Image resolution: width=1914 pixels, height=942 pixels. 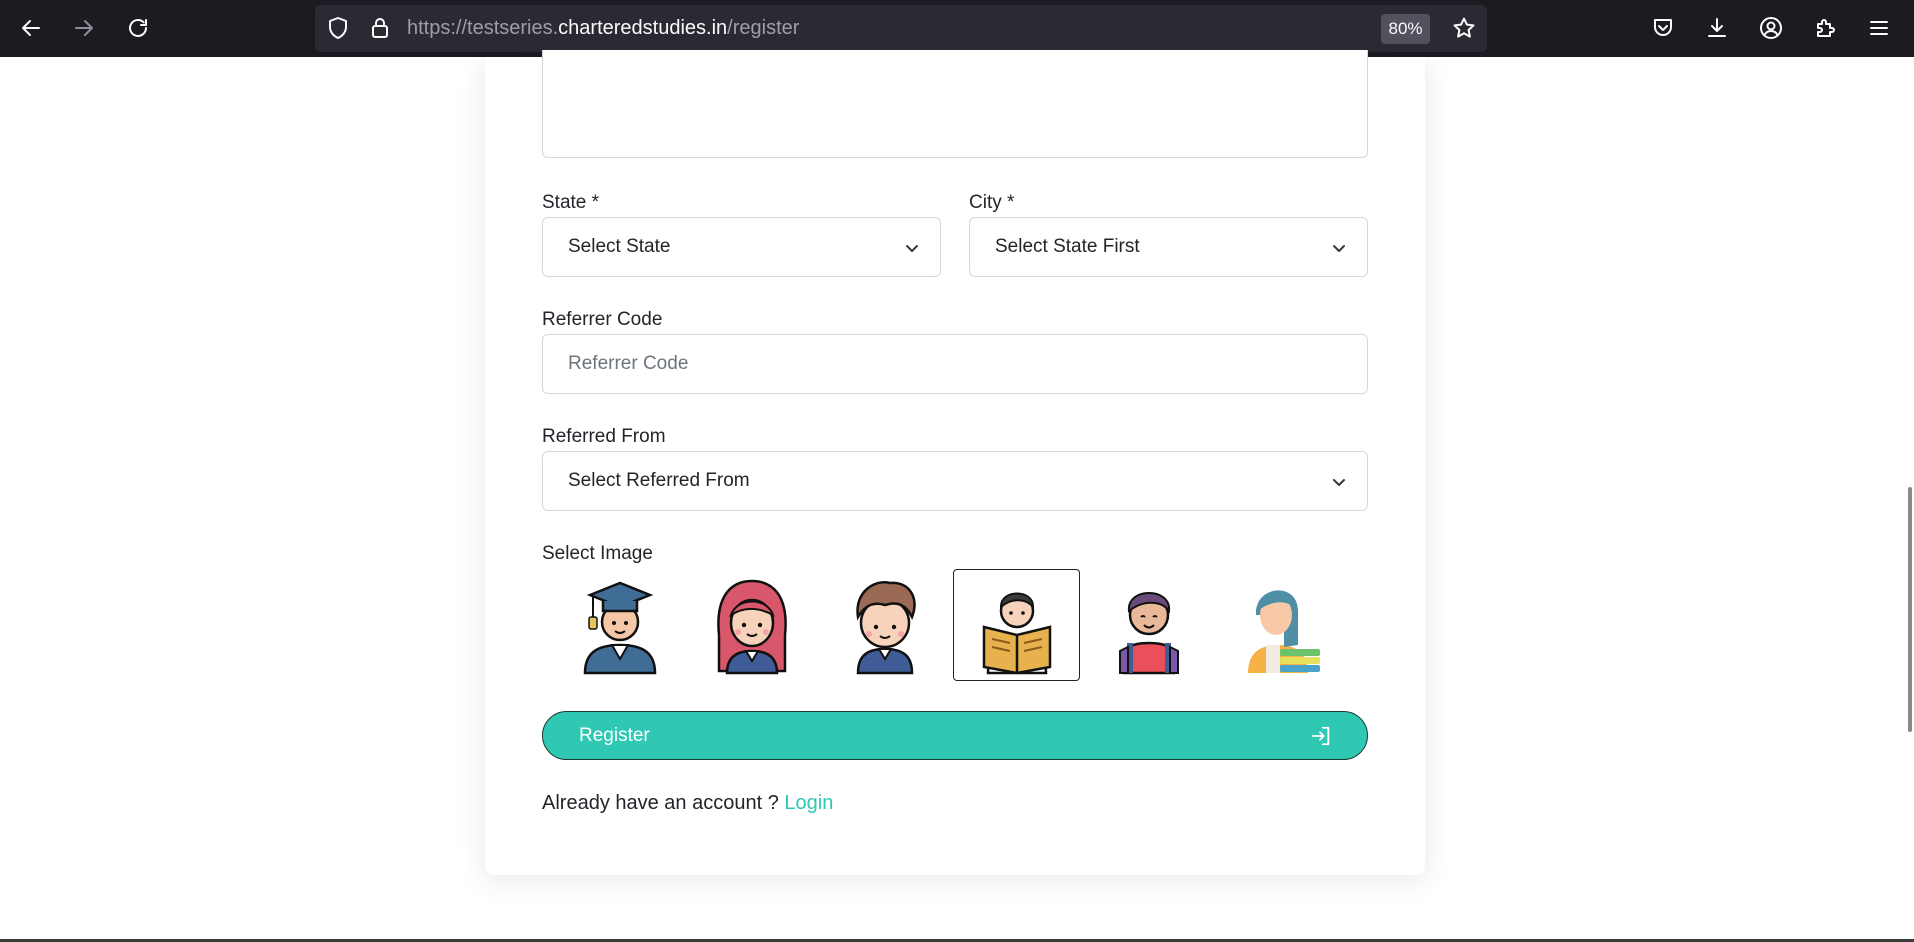 I want to click on pocket-icon, so click(x=1663, y=27).